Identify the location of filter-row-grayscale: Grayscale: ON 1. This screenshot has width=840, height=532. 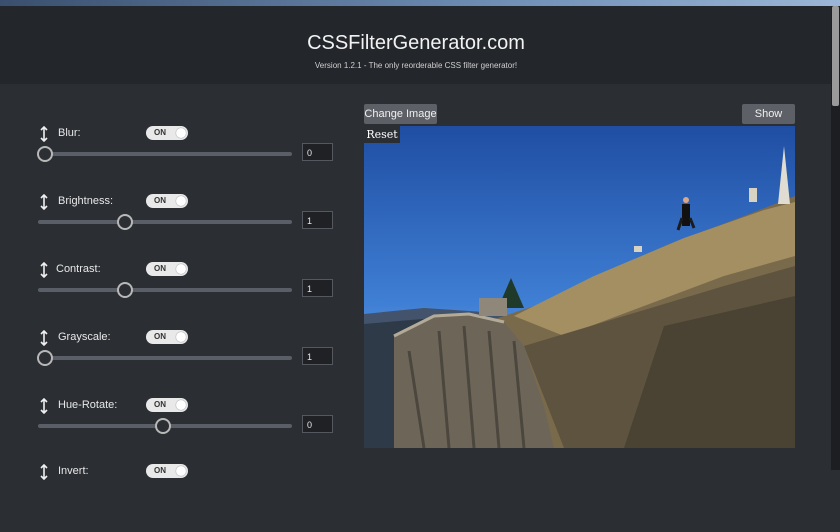
(170, 364).